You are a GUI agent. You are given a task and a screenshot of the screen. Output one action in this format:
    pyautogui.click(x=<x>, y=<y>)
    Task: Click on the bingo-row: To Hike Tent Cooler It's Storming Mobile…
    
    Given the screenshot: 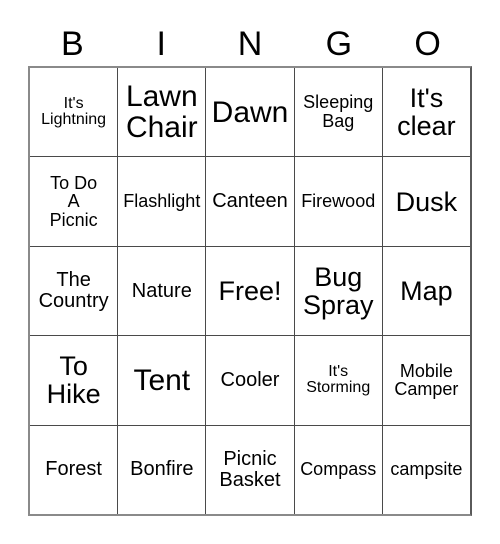 What is the action you would take?
    pyautogui.click(x=250, y=381)
    